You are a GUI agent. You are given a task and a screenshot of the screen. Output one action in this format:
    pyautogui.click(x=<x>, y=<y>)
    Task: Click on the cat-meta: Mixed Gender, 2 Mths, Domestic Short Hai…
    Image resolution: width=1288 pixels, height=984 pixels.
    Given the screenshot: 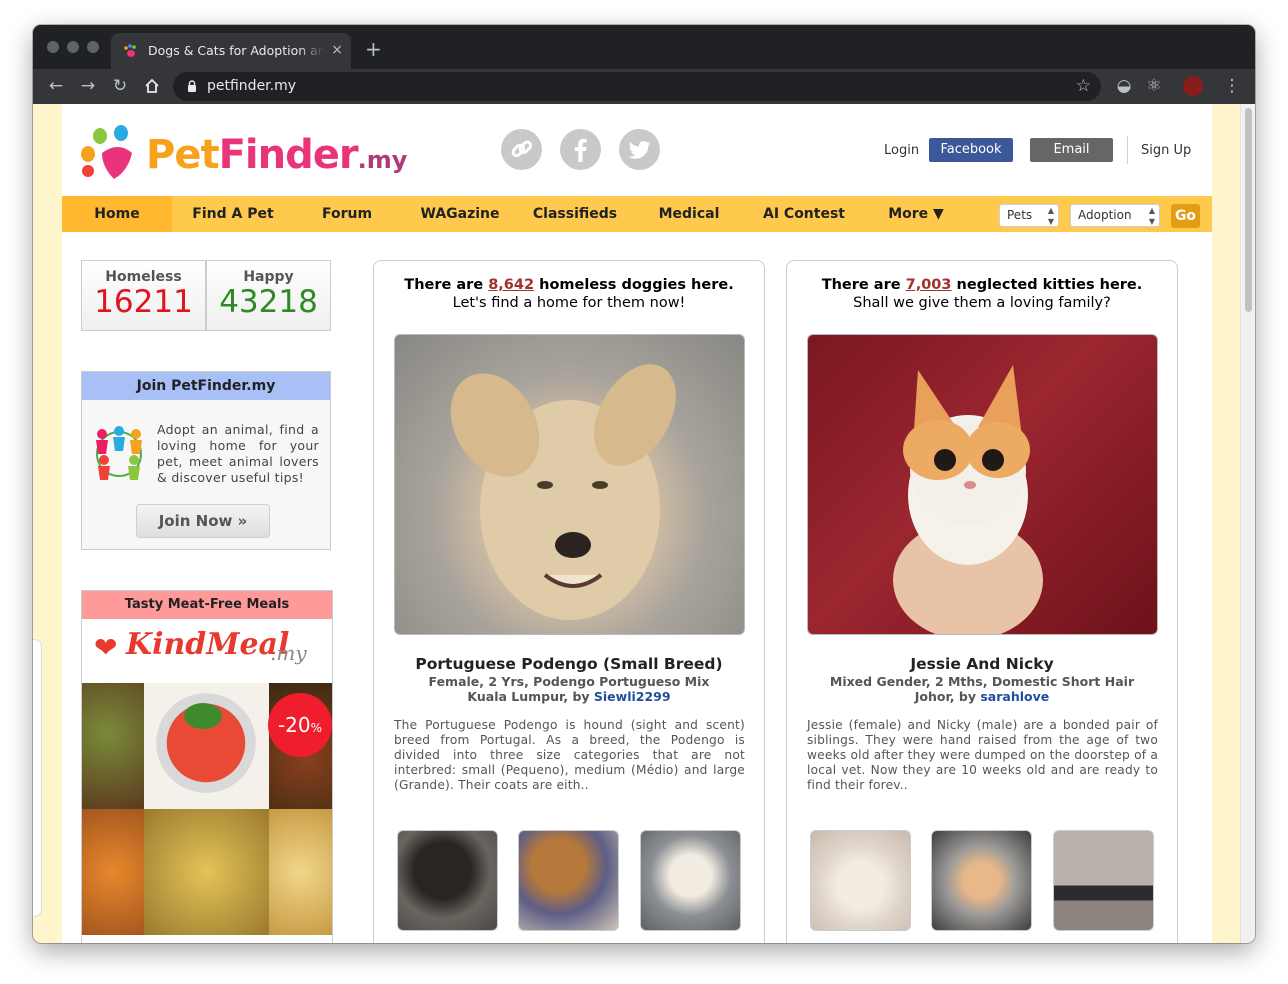 What is the action you would take?
    pyautogui.click(x=982, y=681)
    